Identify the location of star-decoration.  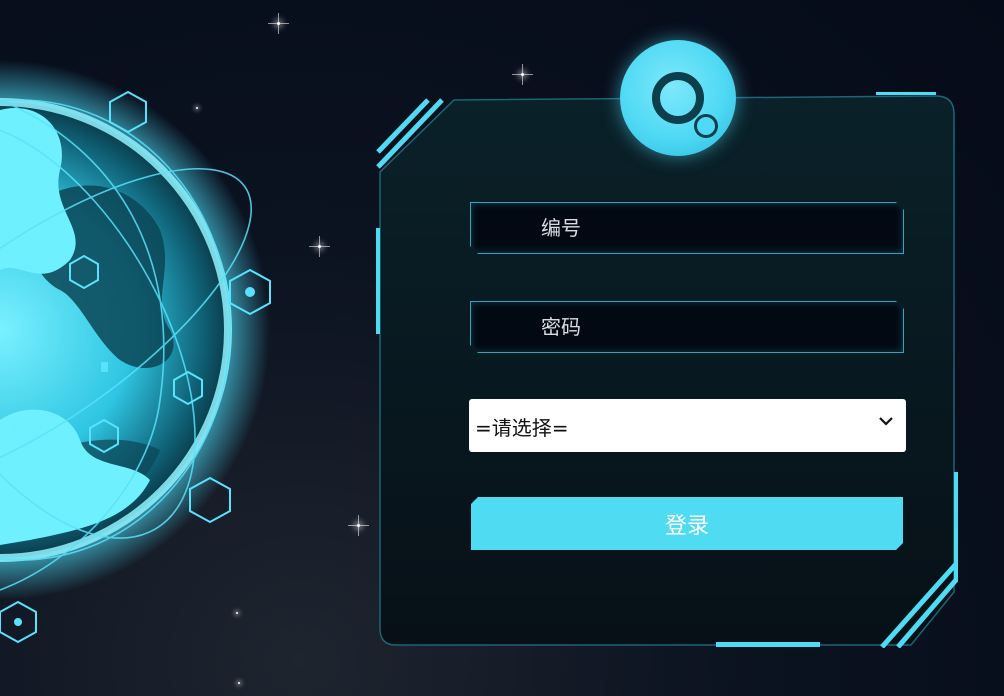
(522, 74).